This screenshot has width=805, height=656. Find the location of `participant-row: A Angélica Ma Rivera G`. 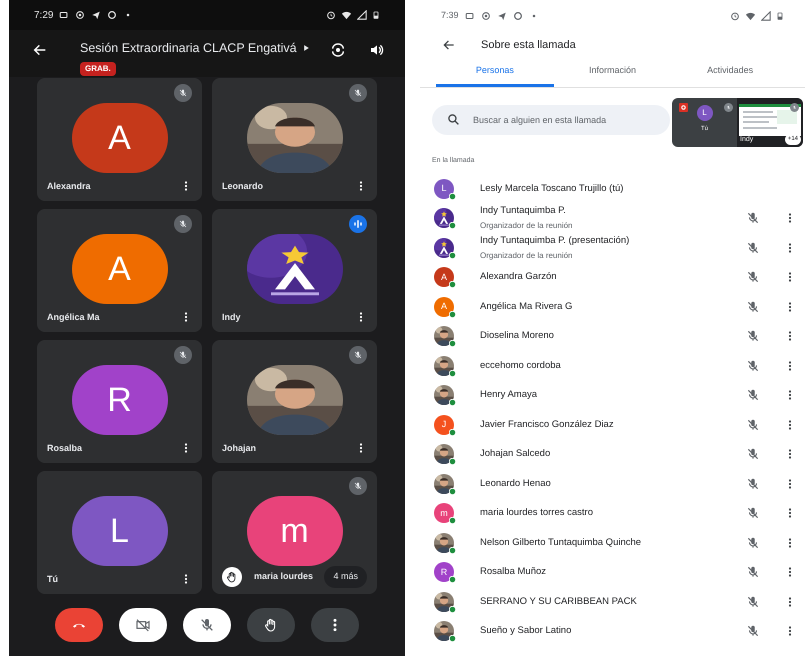

participant-row: A Angélica Ma Rivera G is located at coordinates (612, 307).